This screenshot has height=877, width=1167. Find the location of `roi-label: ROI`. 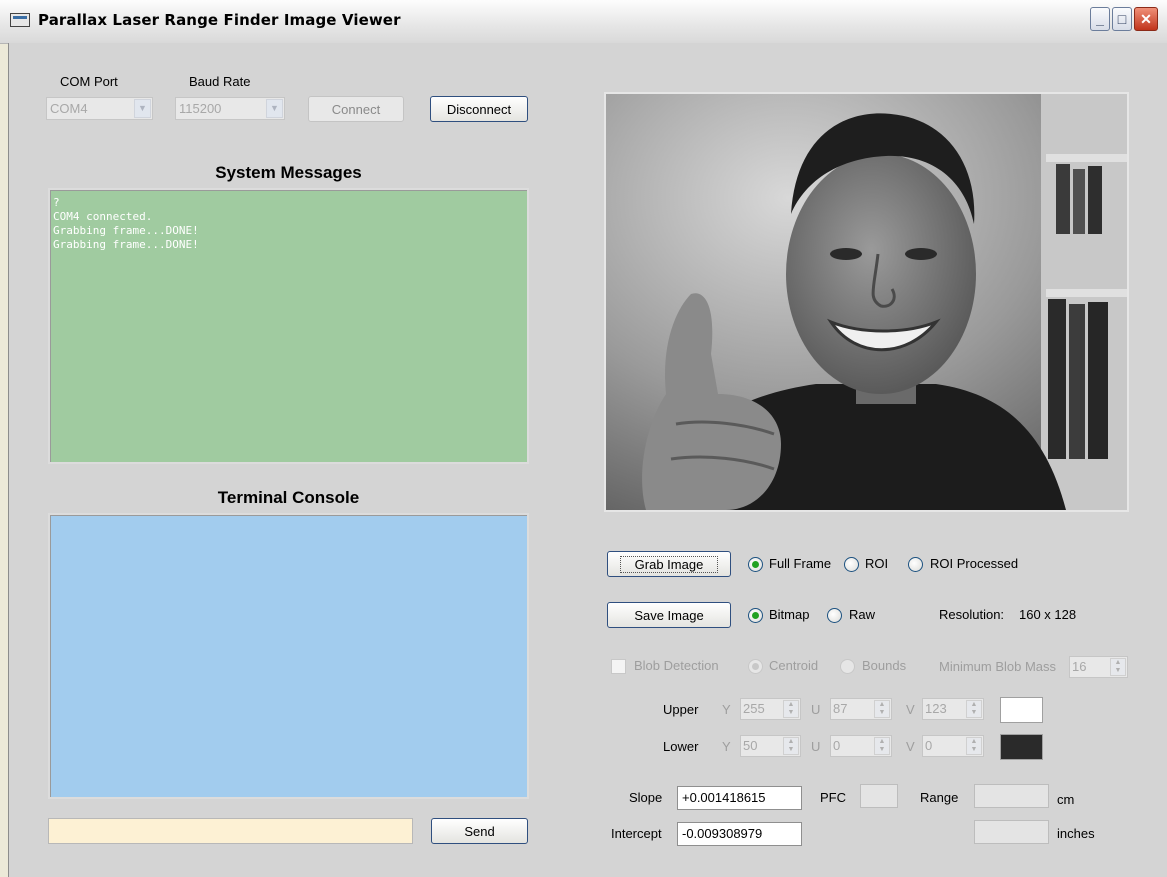

roi-label: ROI is located at coordinates (876, 563).